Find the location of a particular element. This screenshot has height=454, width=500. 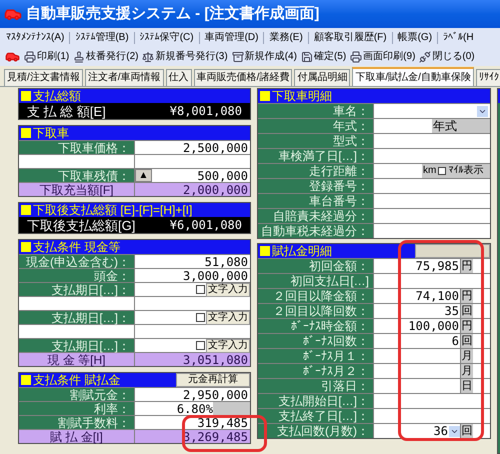

recalculate-button: 元金再計算 is located at coordinates (213, 380).